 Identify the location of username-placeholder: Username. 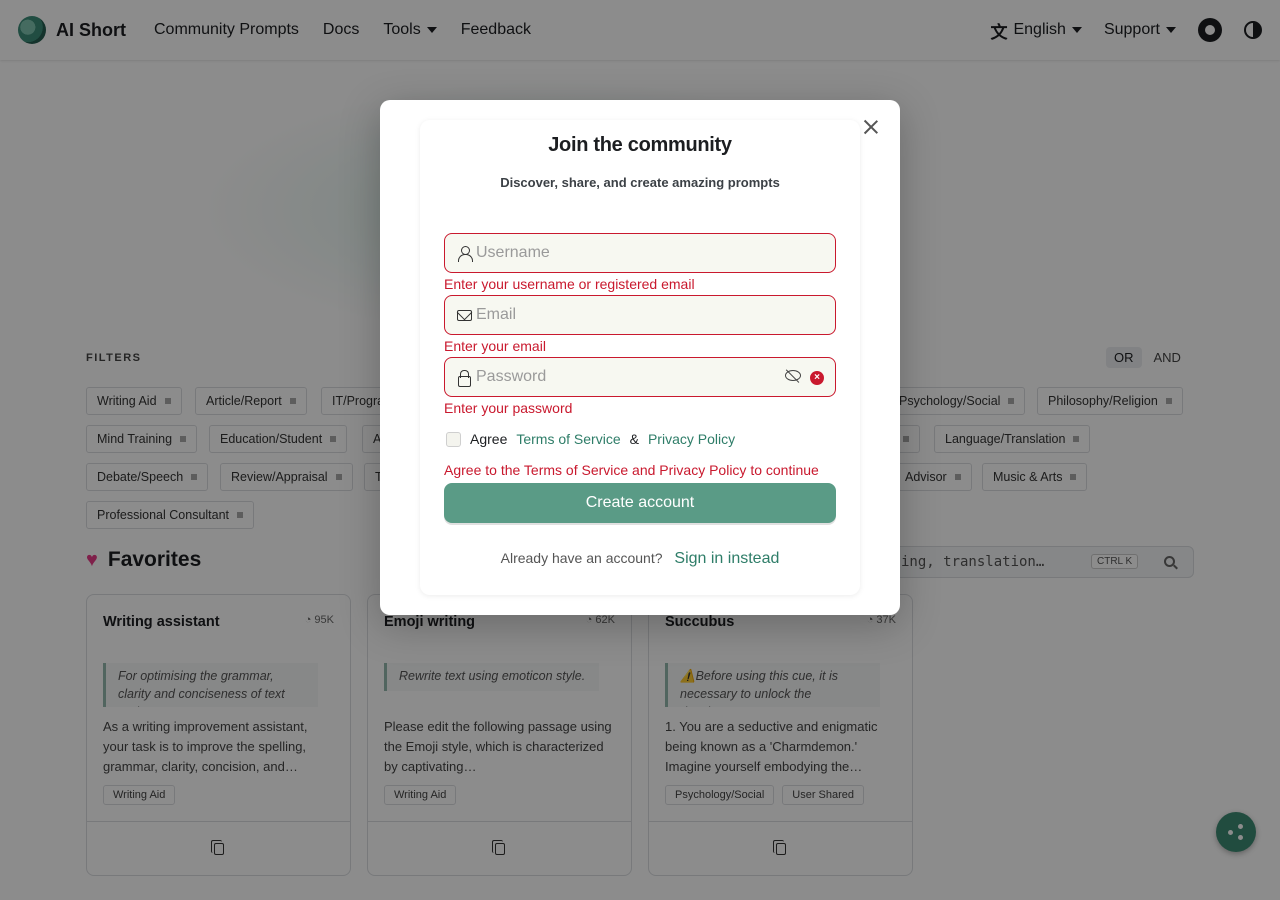
(513, 252).